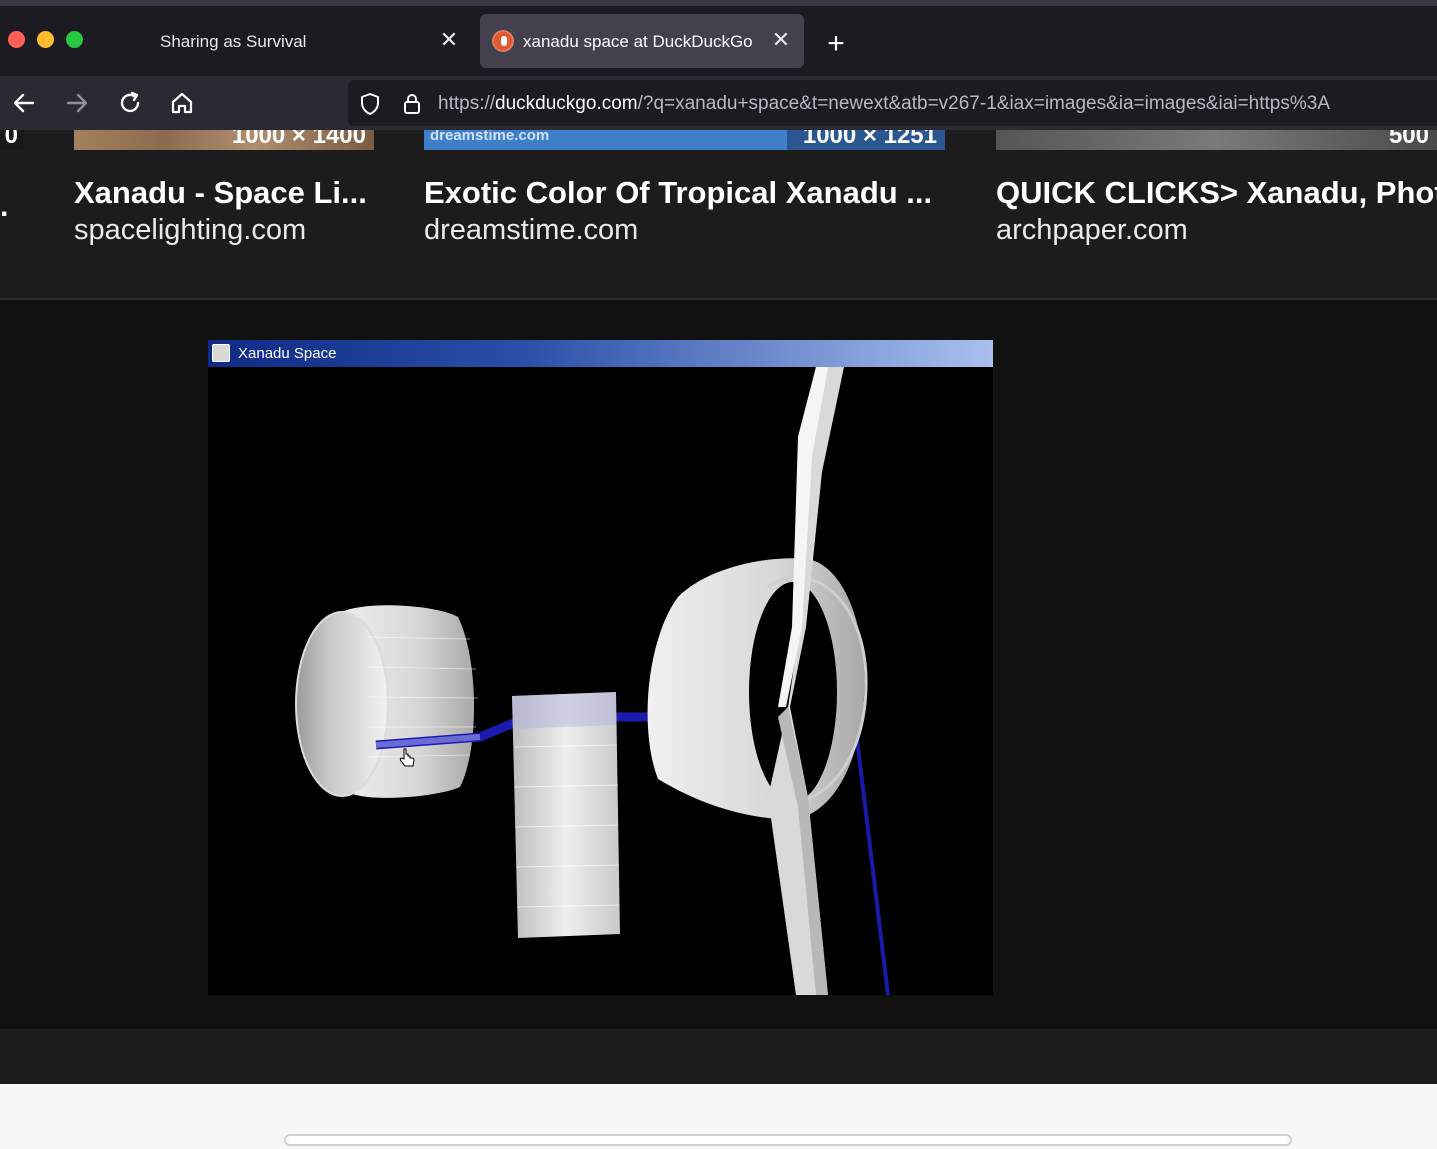  I want to click on result-thumbnail: 1000 × 1400, so click(224, 140).